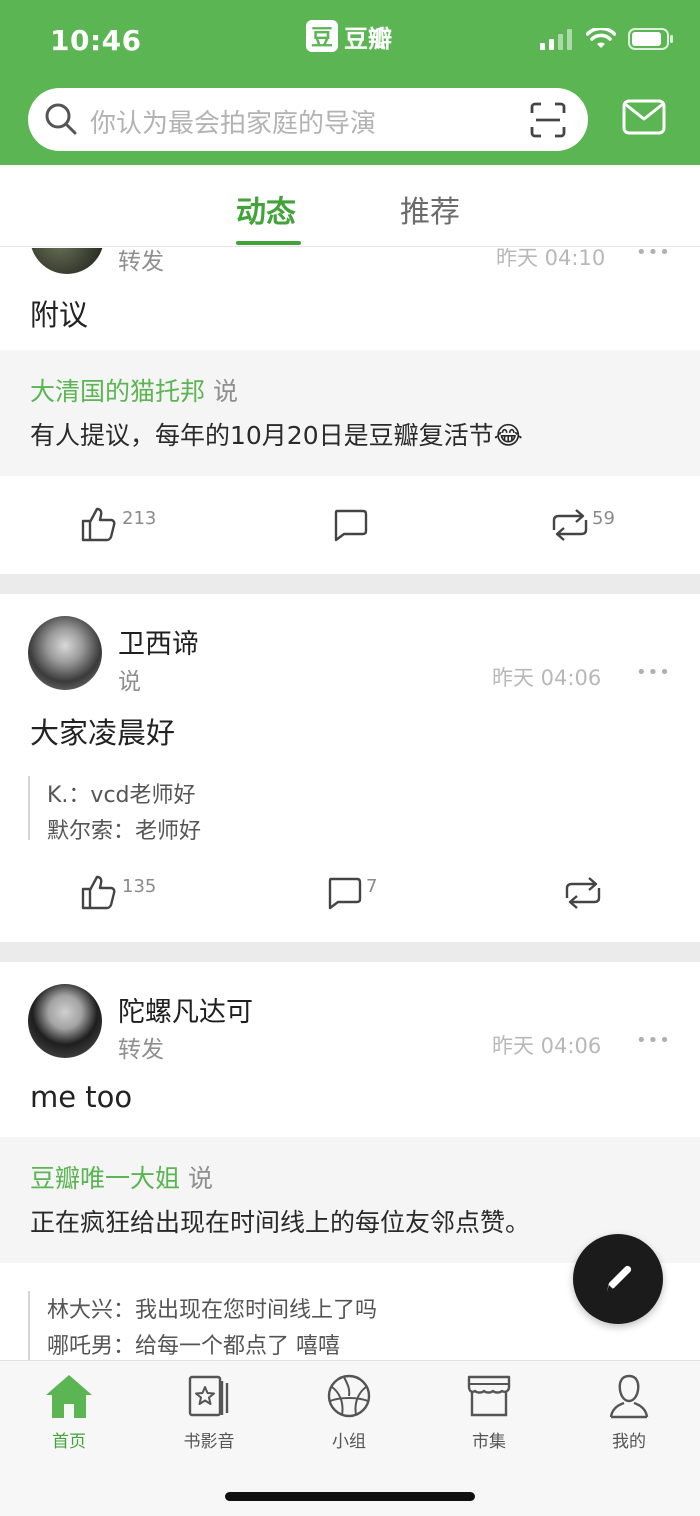 This screenshot has height=1516, width=700. What do you see at coordinates (105, 1178) in the screenshot?
I see `original-author: 豆瓣唯一大姐` at bounding box center [105, 1178].